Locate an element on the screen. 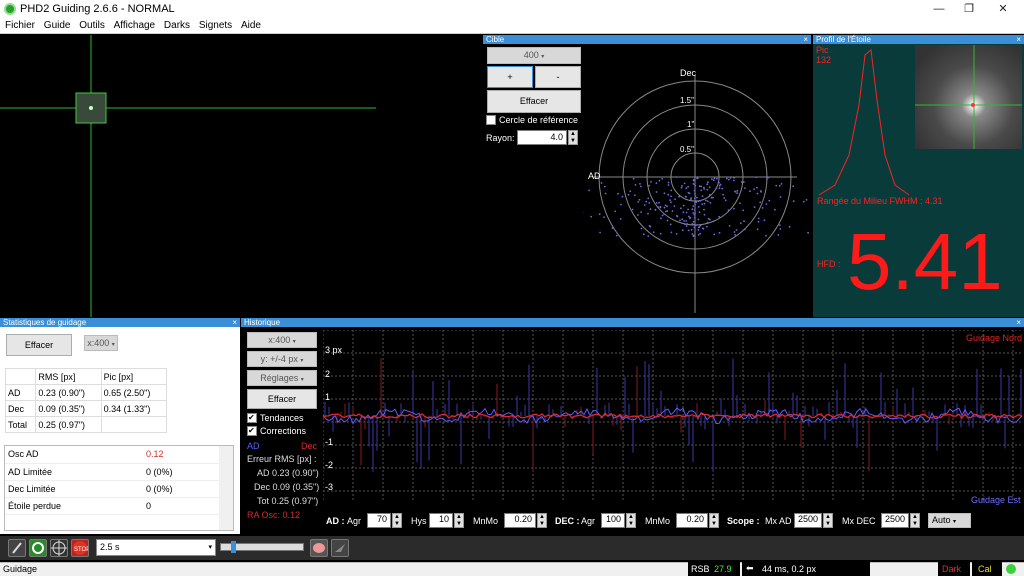 This screenshot has height=576, width=1024. menu-darks: Darks is located at coordinates (177, 26).